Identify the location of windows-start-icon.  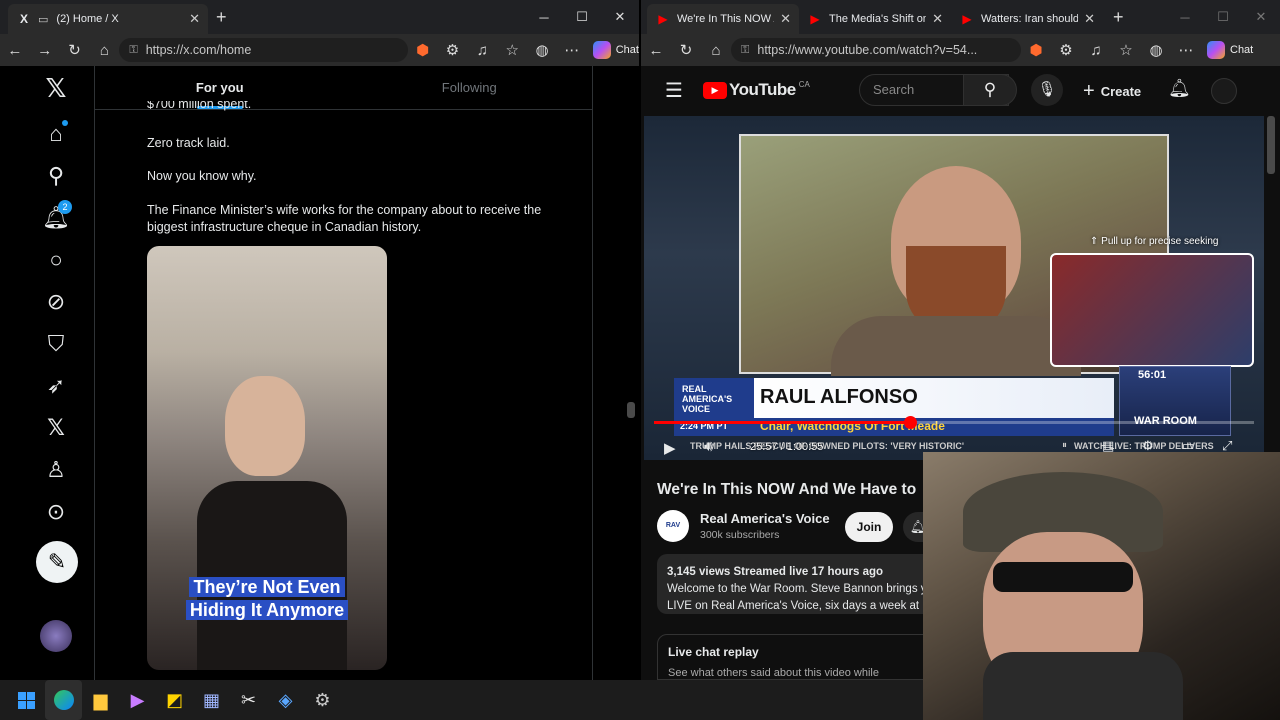
(26, 700).